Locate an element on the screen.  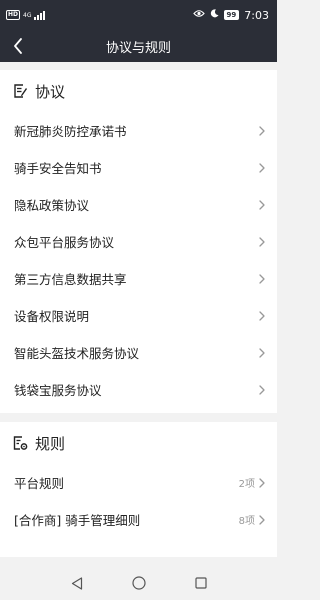
agreement-item-label: 隐私政策协议 is located at coordinates (52, 205).